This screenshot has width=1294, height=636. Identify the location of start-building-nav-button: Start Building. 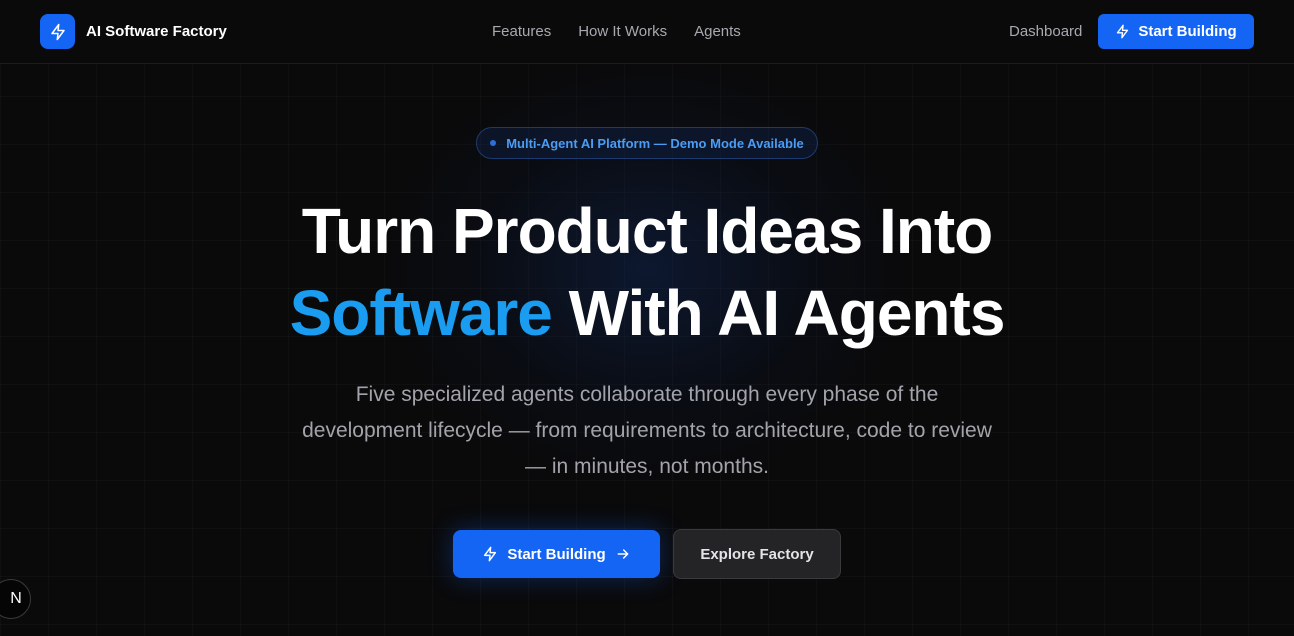
(1176, 31).